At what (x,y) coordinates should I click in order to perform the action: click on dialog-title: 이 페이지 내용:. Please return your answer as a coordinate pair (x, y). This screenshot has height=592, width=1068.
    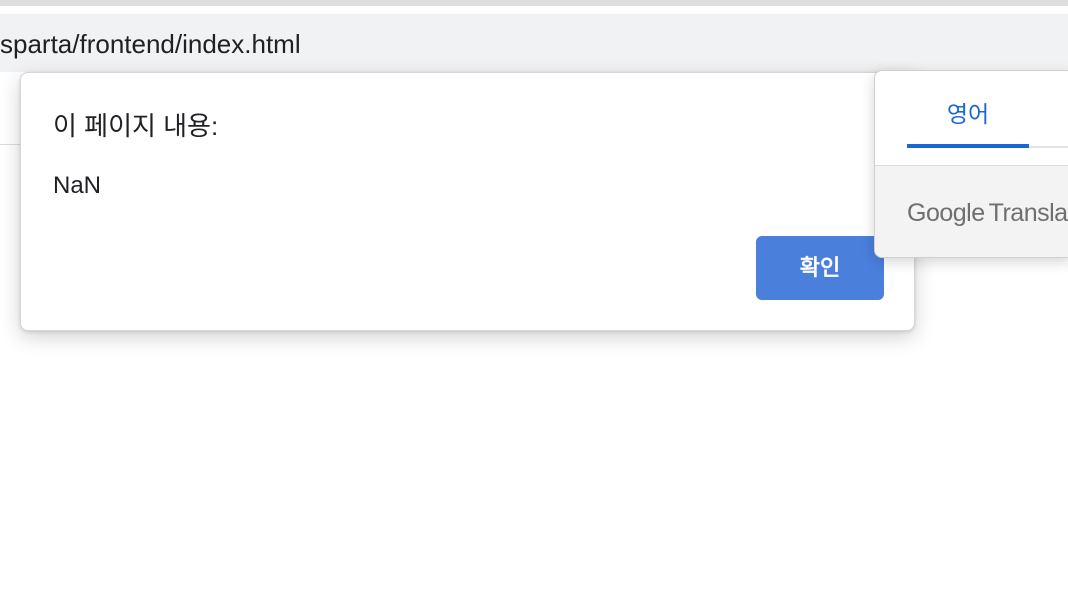
    Looking at the image, I should click on (136, 126).